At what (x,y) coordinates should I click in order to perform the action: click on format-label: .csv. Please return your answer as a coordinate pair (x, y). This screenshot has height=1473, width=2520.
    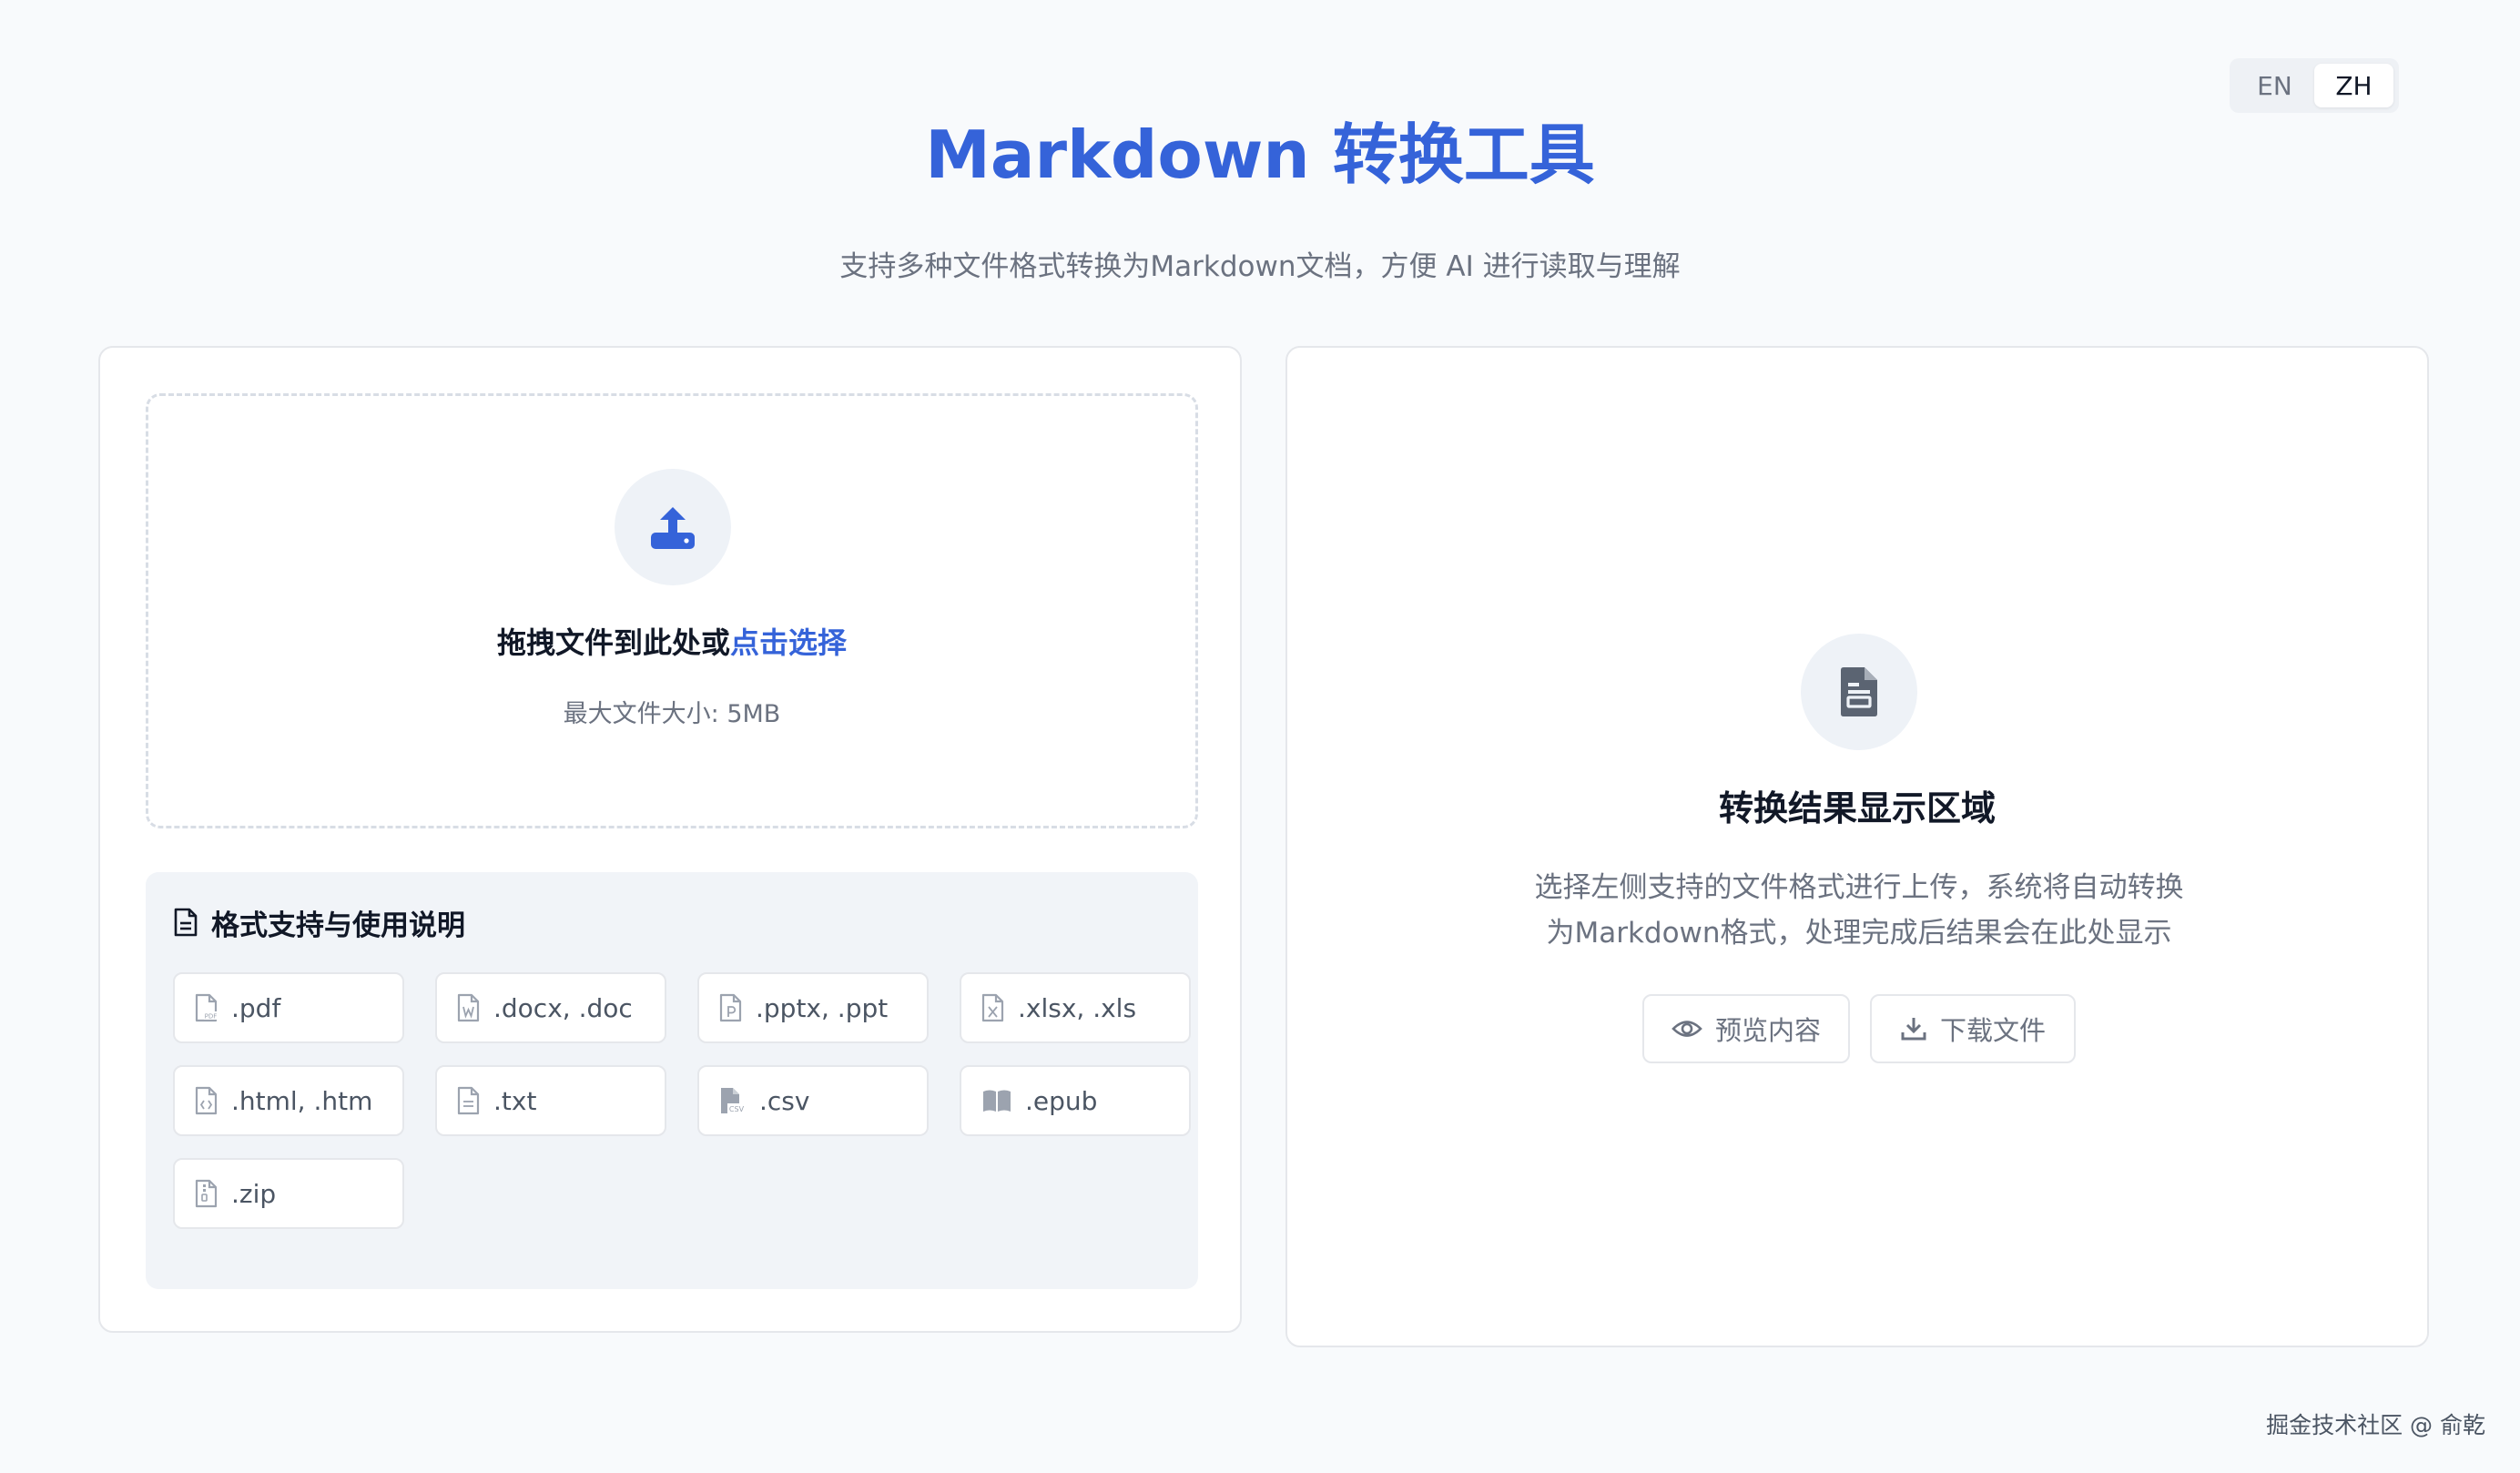
    Looking at the image, I should click on (784, 1100).